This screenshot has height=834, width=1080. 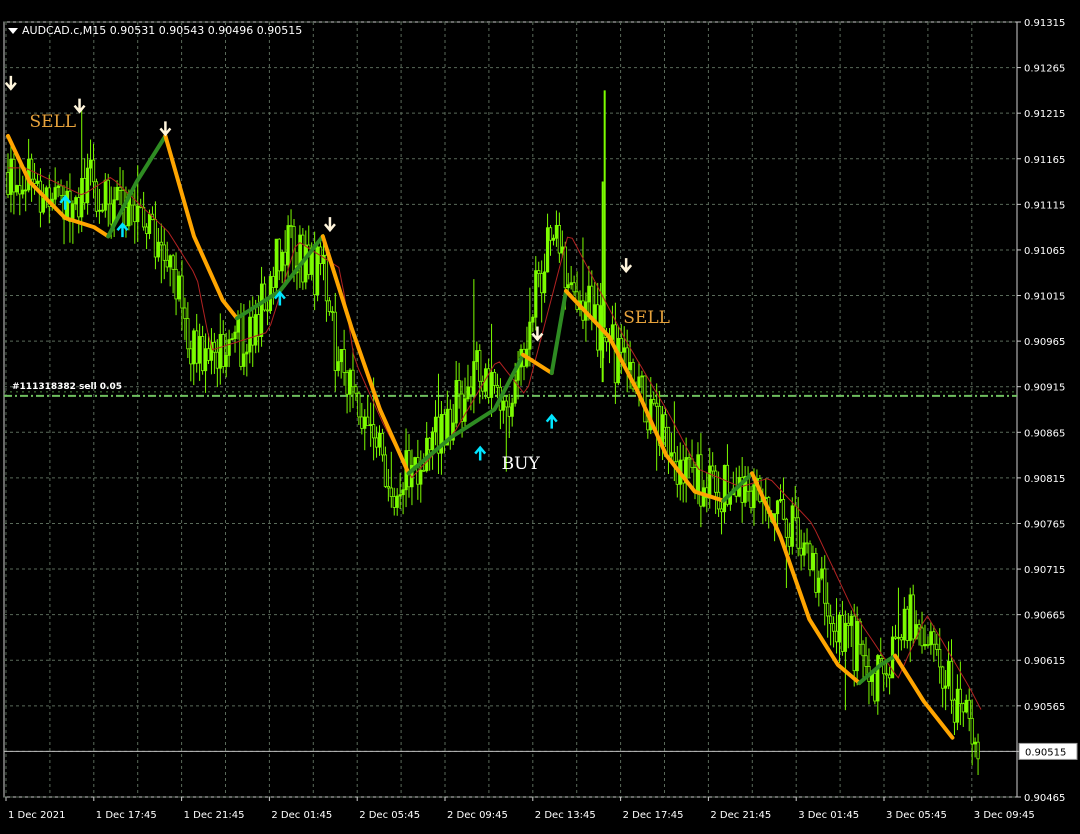 What do you see at coordinates (1044, 798) in the screenshot?
I see `y-tick-label: 0.90465` at bounding box center [1044, 798].